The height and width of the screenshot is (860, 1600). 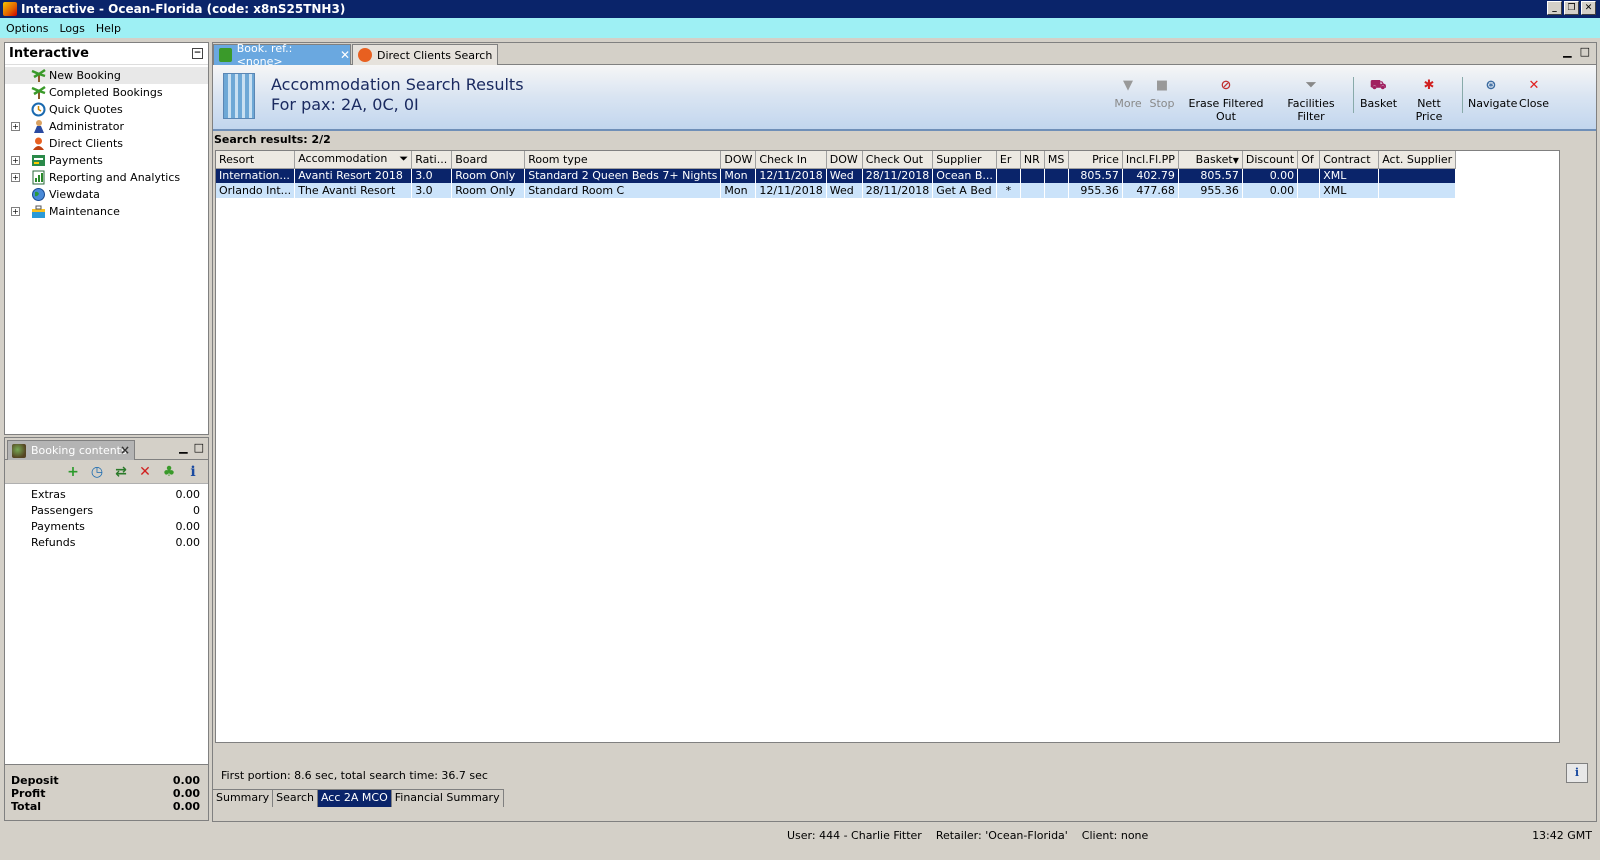 What do you see at coordinates (71, 450) in the screenshot?
I see `booking-contents-tab: Booking contents ×` at bounding box center [71, 450].